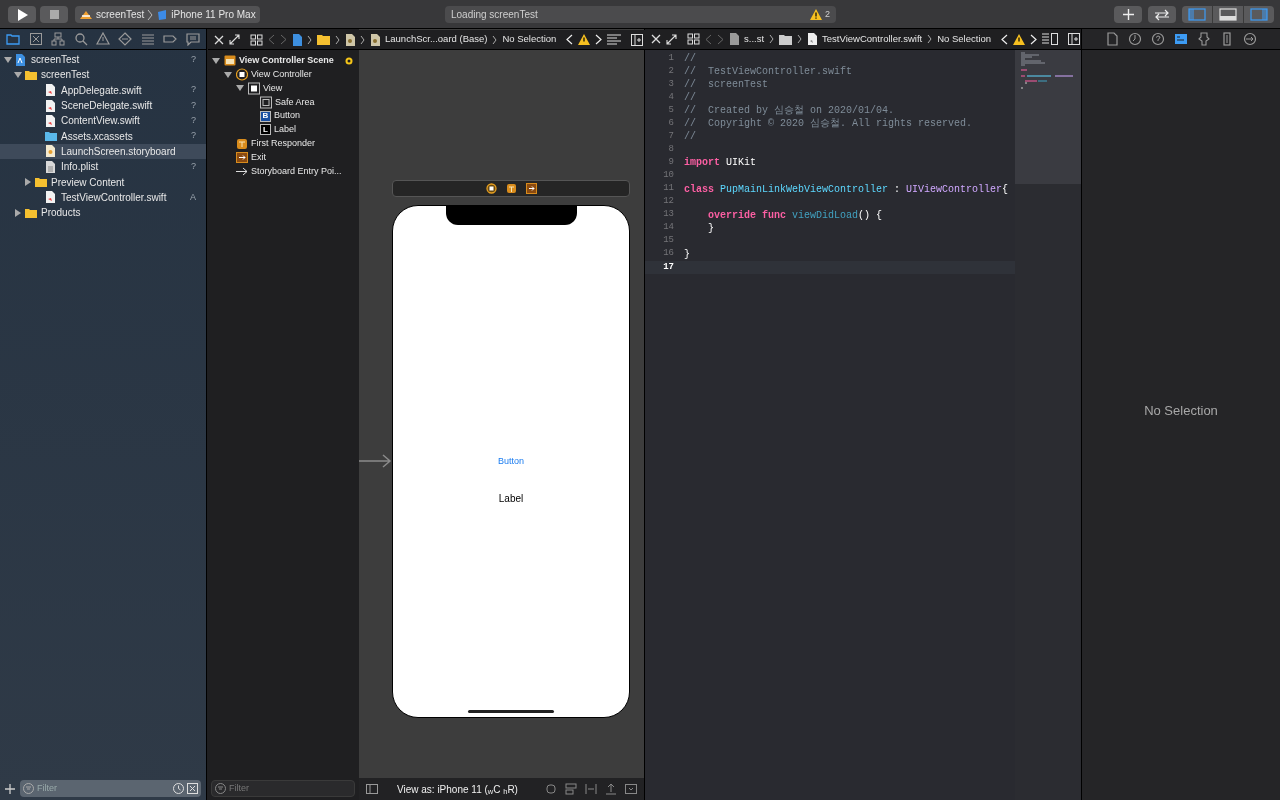 Image resolution: width=1280 pixels, height=800 pixels. What do you see at coordinates (193, 105) in the screenshot?
I see `status-label: ?` at bounding box center [193, 105].